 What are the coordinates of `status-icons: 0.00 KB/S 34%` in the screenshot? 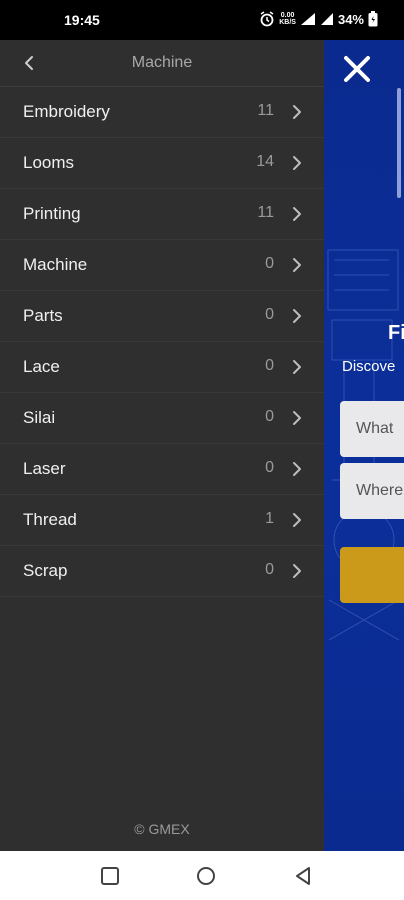 It's located at (318, 19).